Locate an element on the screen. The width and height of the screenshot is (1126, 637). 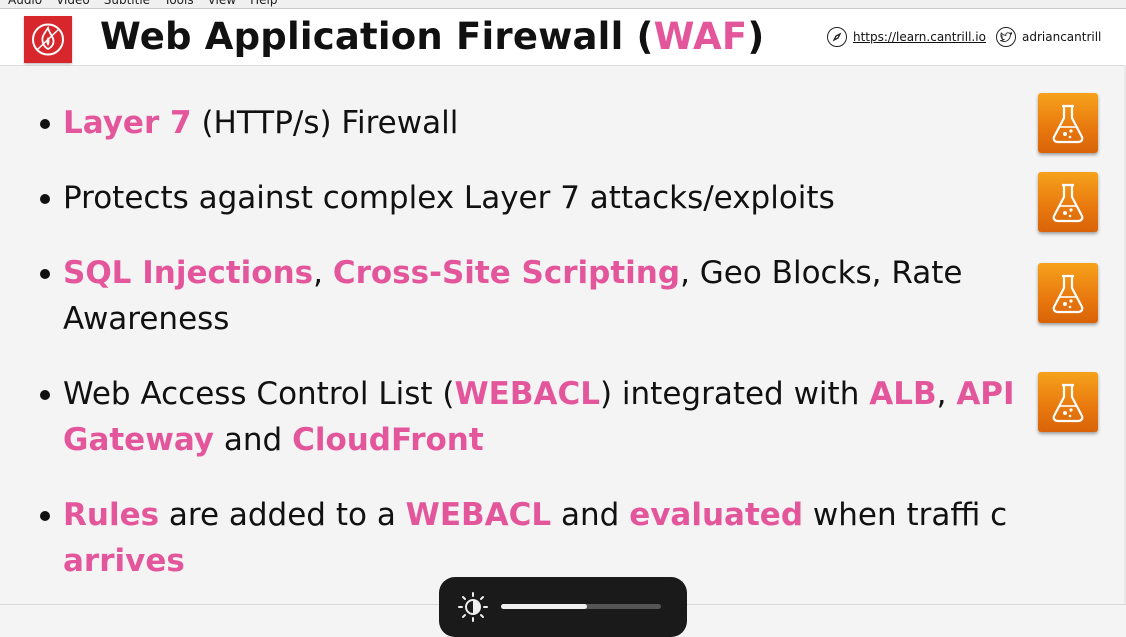
bullet-text: Layer 7 (HTTP/s) Firewall is located at coordinates (541, 123).